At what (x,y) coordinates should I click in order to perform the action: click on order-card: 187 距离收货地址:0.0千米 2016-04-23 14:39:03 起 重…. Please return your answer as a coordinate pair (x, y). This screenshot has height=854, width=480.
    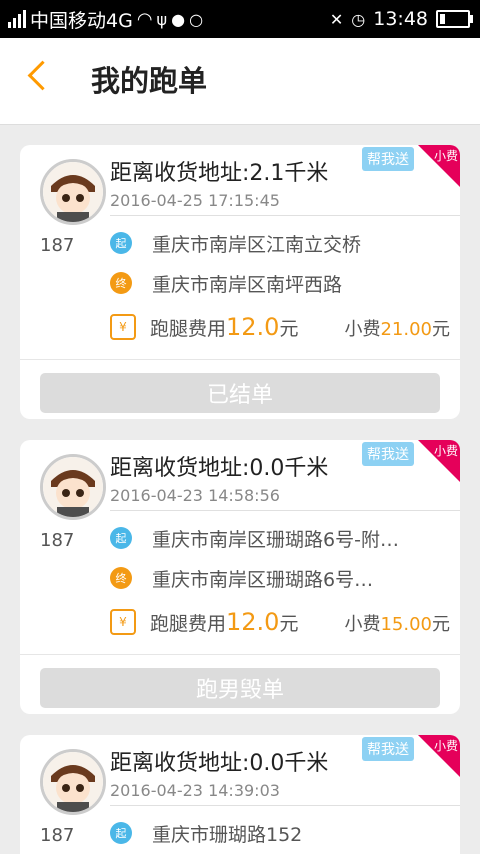
    Looking at the image, I should click on (240, 794).